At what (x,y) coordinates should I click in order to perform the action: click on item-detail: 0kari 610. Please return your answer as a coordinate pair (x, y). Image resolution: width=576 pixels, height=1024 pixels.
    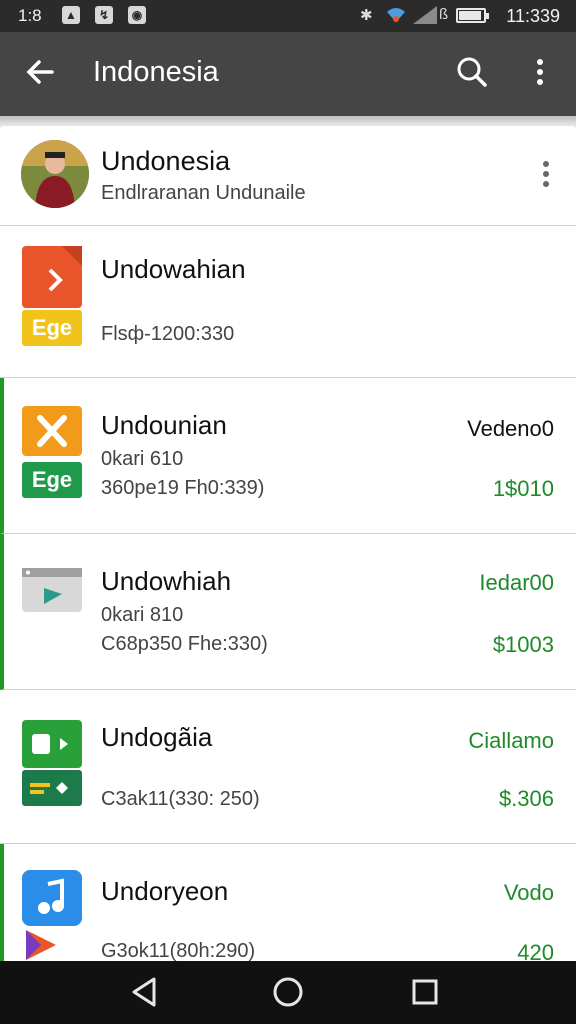
    Looking at the image, I should click on (142, 459).